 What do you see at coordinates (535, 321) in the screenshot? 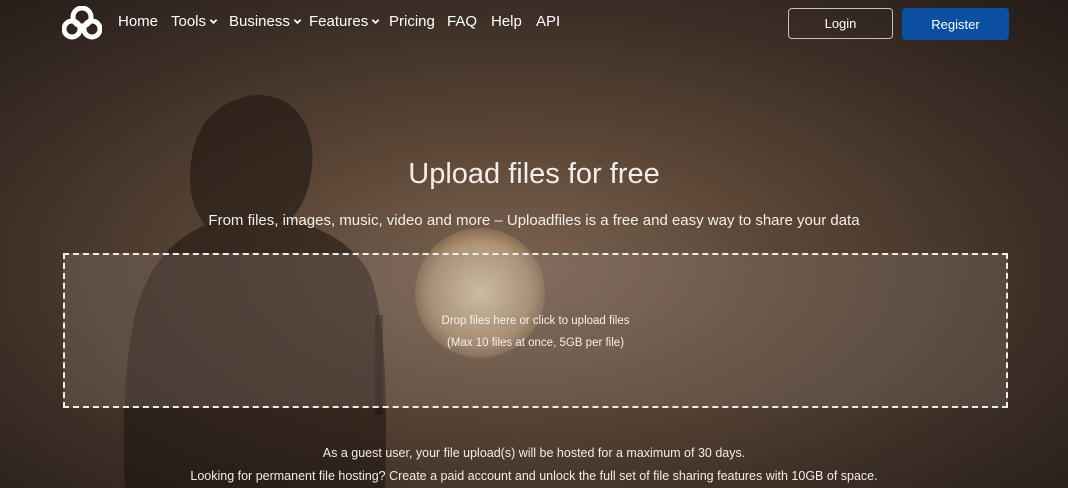
I see `dropzone-instruction: Drop files here or click to upload files` at bounding box center [535, 321].